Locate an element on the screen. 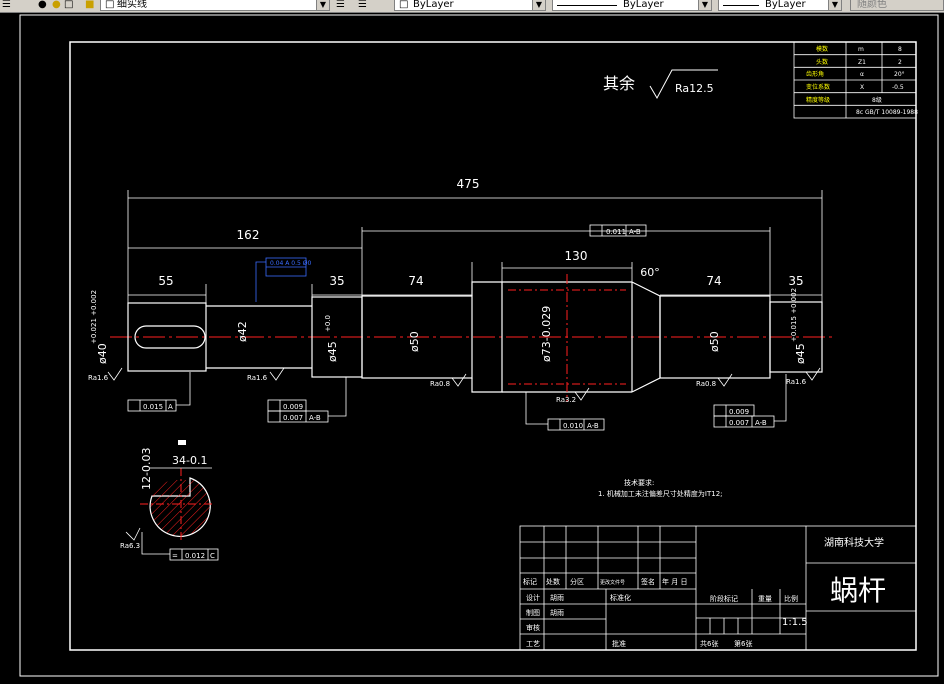 Image resolution: width=944 pixels, height=684 pixels. lineweight-combo-value: ByLayer is located at coordinates (785, 5).